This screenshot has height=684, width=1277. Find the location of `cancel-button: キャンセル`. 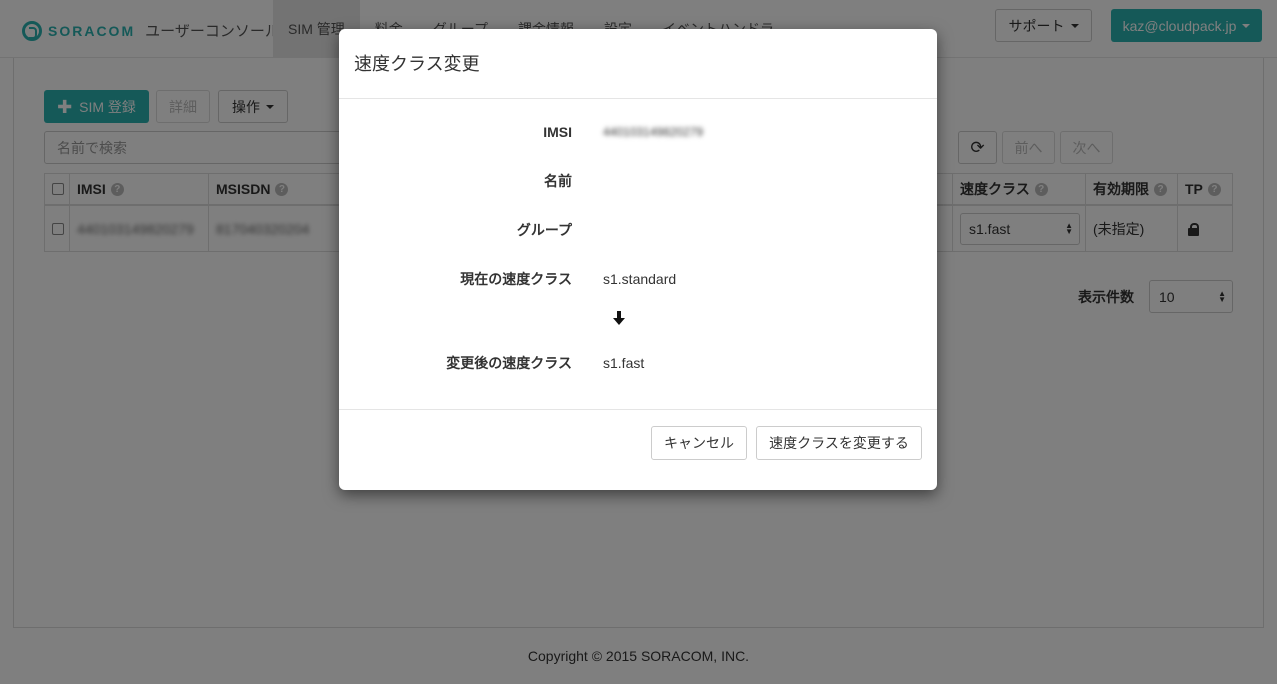

cancel-button: キャンセル is located at coordinates (699, 443).